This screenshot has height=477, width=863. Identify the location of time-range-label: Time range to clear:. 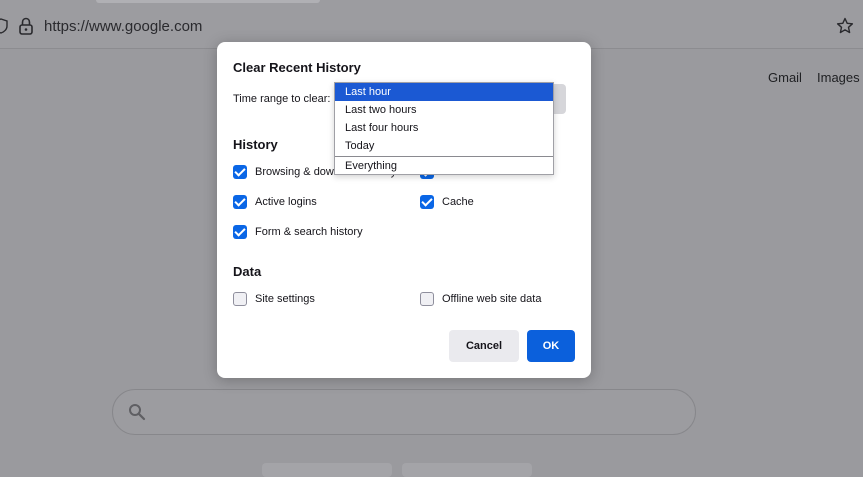
(282, 99).